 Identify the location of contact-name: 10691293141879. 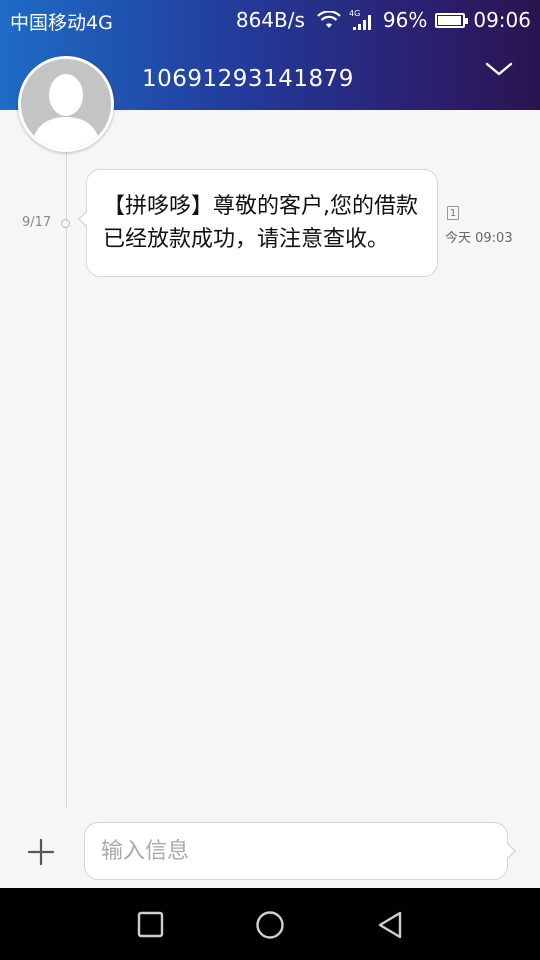
(248, 79).